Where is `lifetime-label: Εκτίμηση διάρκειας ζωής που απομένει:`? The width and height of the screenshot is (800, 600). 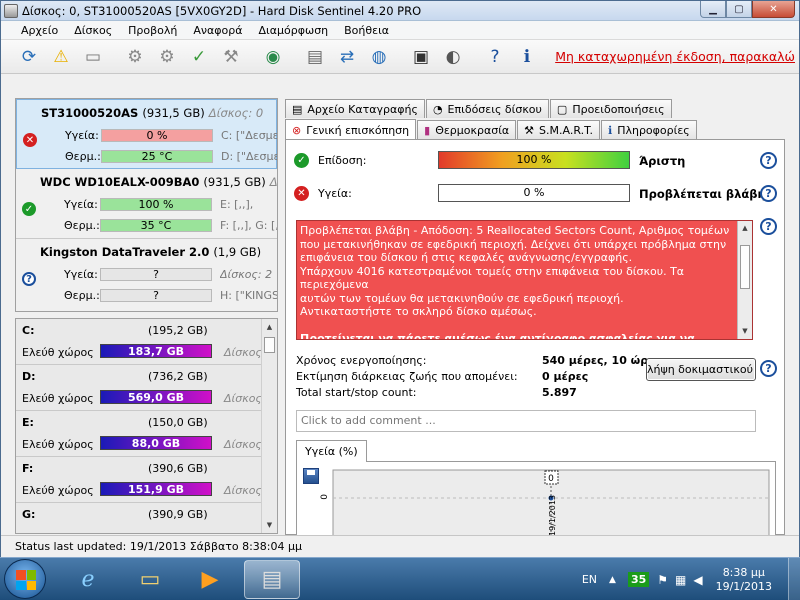
lifetime-label: Εκτίμηση διάρκειας ζωής που απομένει: is located at coordinates (407, 376).